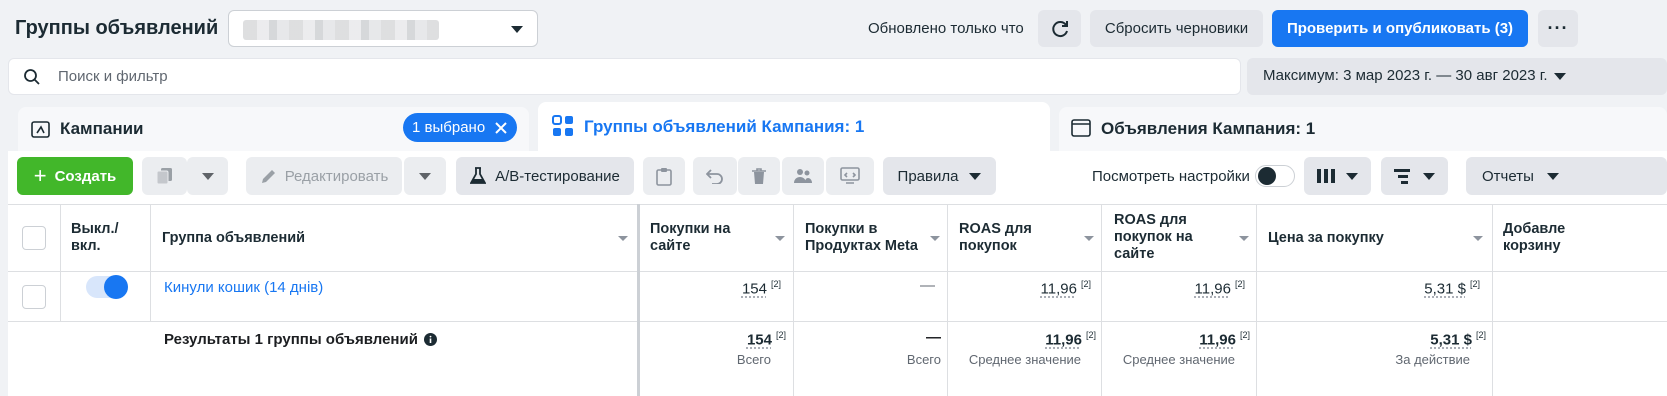 The width and height of the screenshot is (1667, 396). What do you see at coordinates (759, 176) in the screenshot?
I see `delete-button` at bounding box center [759, 176].